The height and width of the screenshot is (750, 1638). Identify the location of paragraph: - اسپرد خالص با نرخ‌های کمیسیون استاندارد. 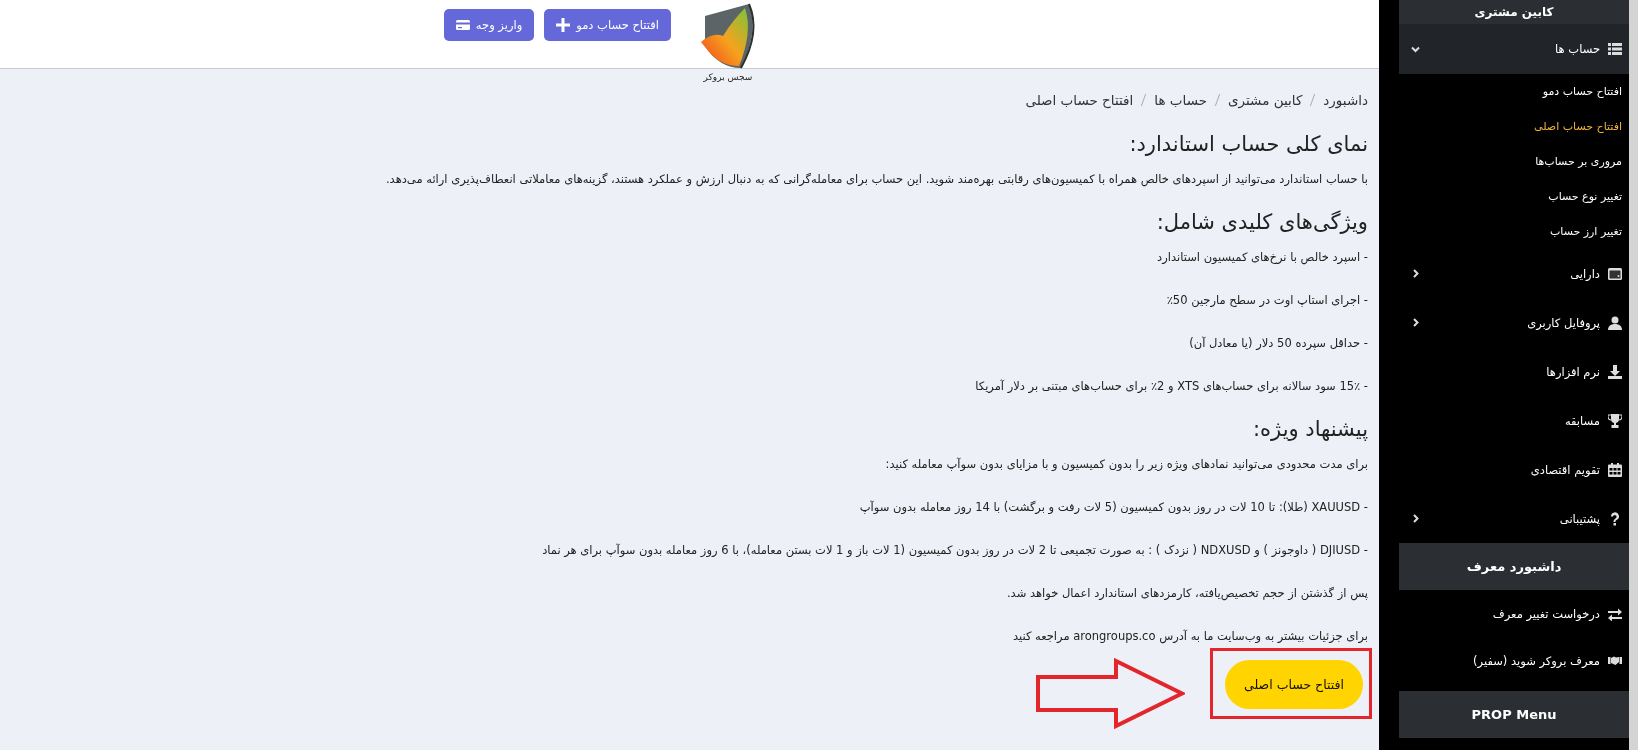
(1262, 258).